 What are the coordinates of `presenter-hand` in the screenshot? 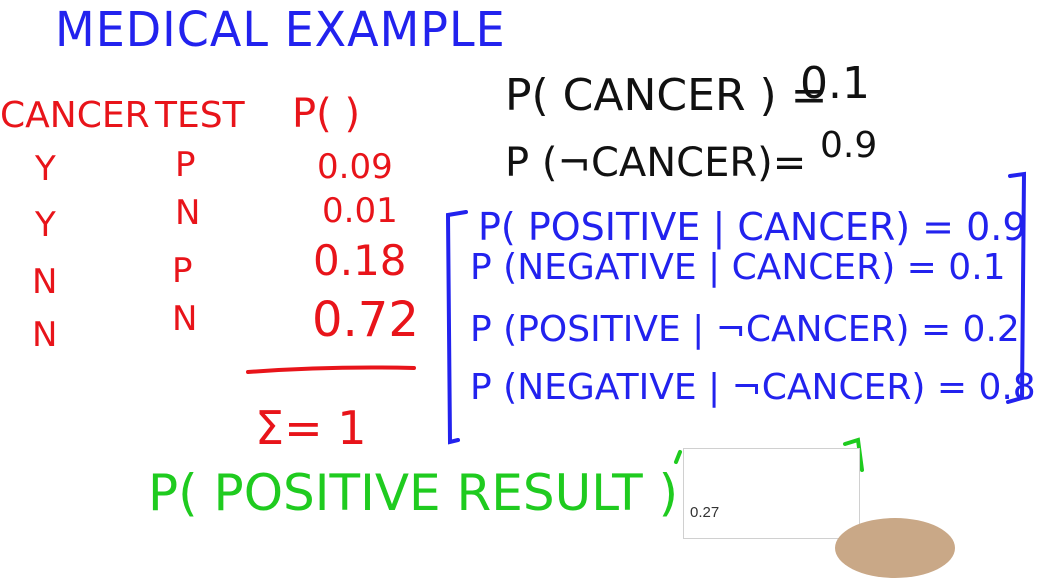 It's located at (895, 548).